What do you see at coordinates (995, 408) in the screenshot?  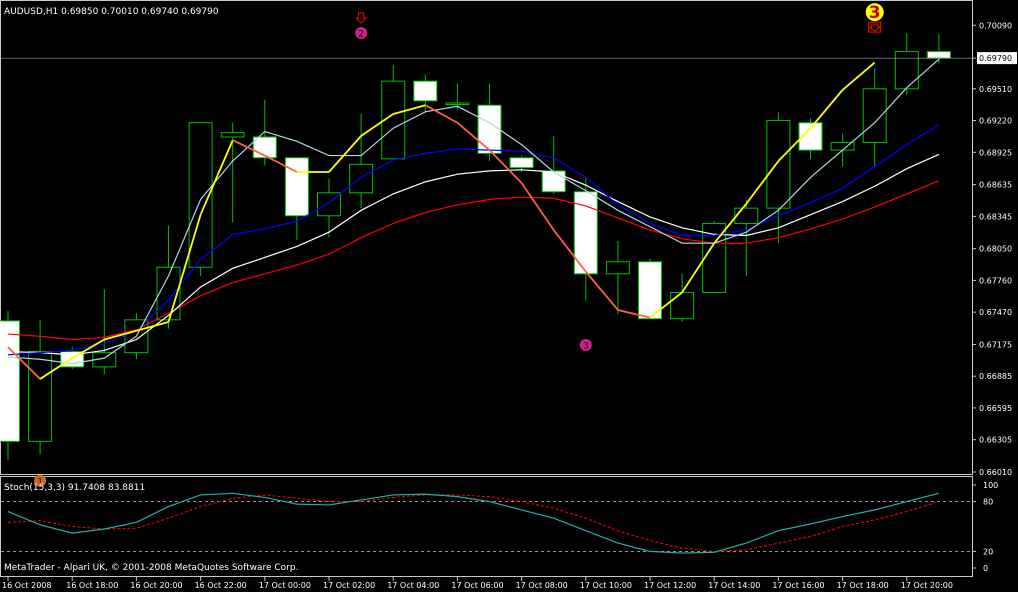 I see `price-tick-label: 0.66595` at bounding box center [995, 408].